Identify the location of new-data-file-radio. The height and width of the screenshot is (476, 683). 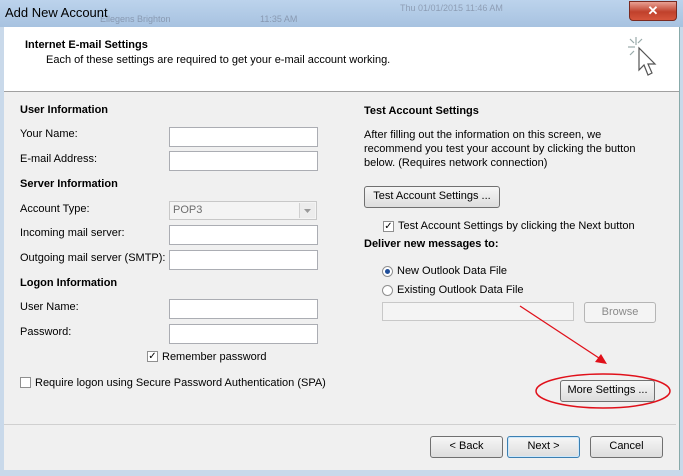
(387, 271).